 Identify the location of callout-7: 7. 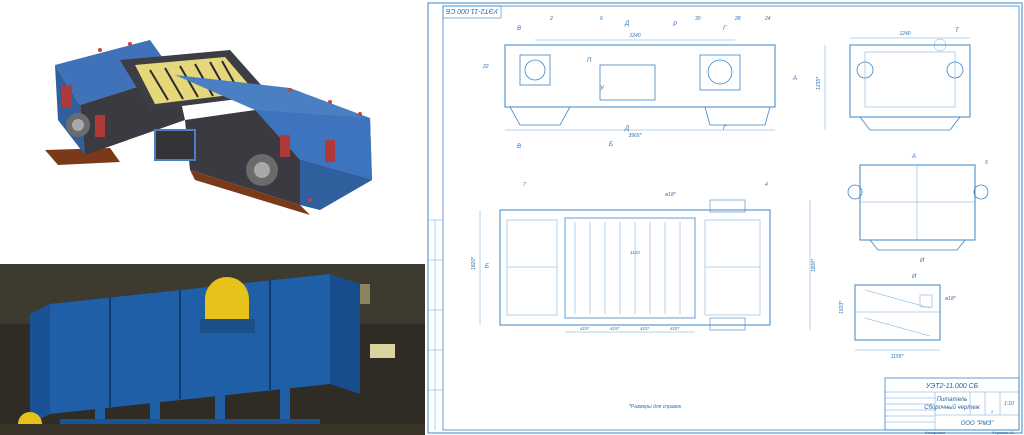
(524, 185).